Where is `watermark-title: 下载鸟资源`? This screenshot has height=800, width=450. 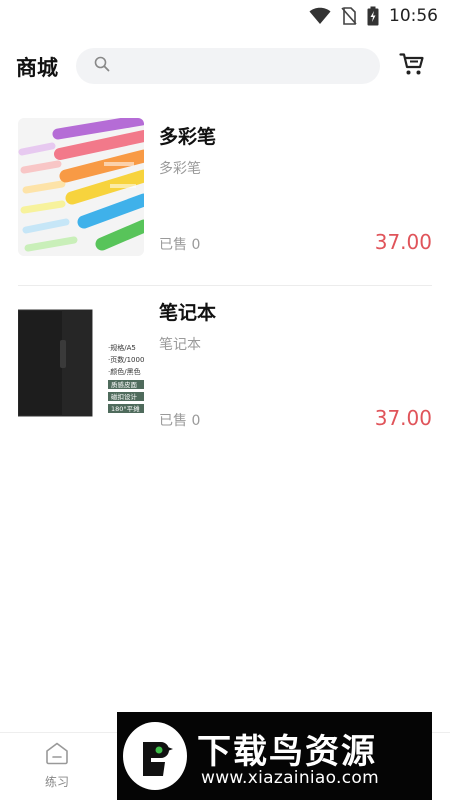 watermark-title: 下载鸟资源 is located at coordinates (287, 752).